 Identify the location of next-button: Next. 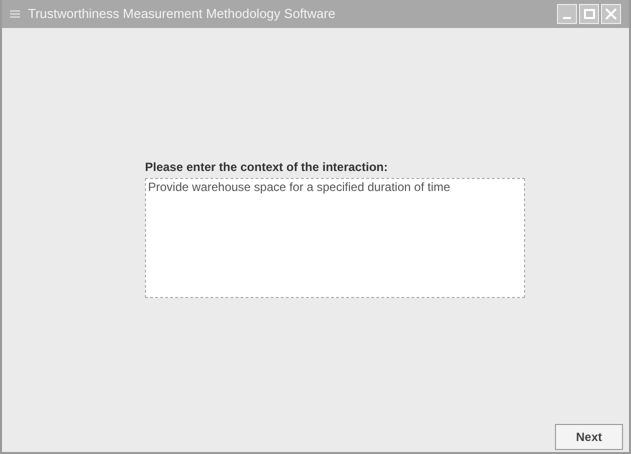
(589, 437).